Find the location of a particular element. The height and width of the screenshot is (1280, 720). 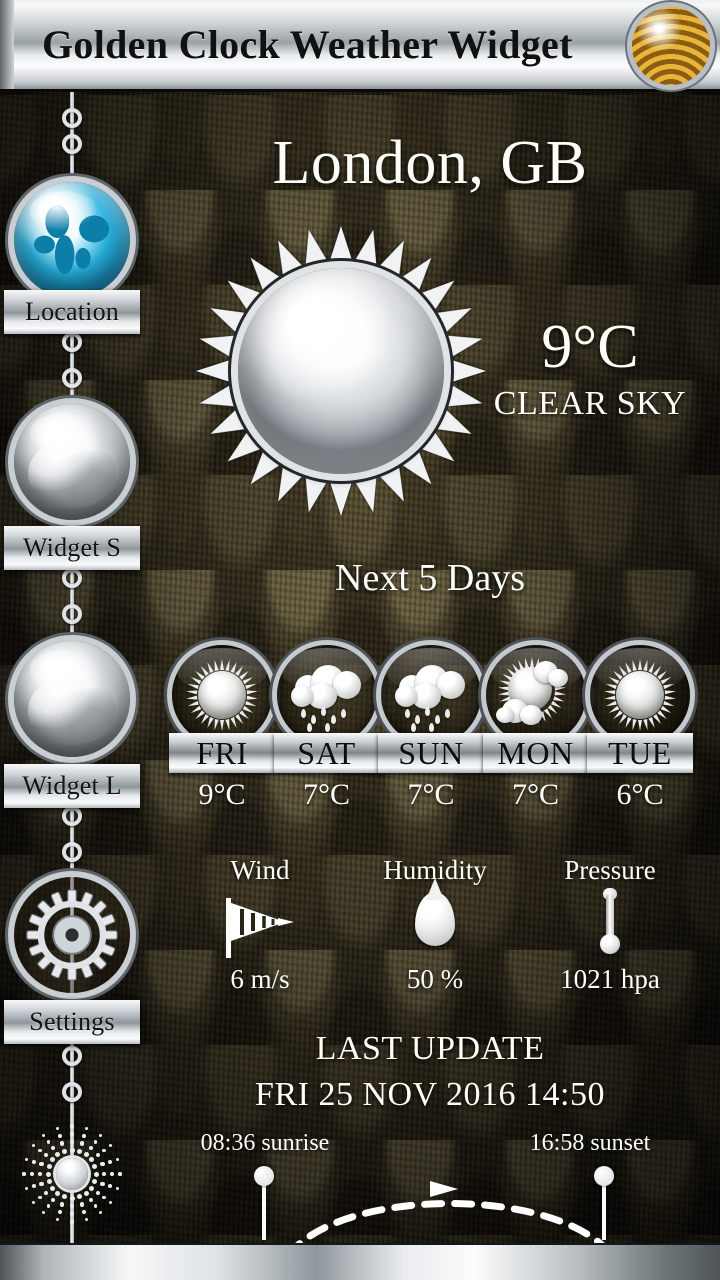

sidebar-item-location is located at coordinates (72, 240).